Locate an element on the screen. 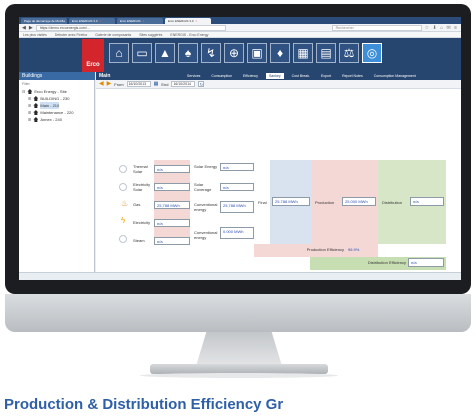 Image resolution: width=475 pixels, height=416 pixels. source-label: Steam is located at coordinates (142, 240).